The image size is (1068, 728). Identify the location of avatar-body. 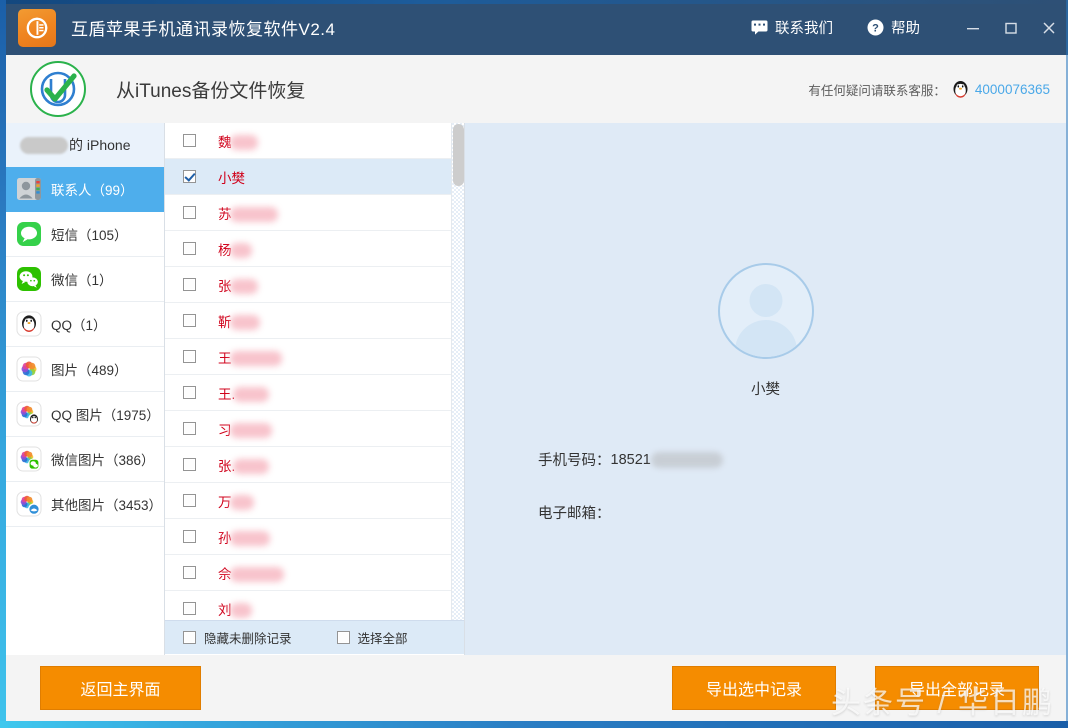
(765, 338).